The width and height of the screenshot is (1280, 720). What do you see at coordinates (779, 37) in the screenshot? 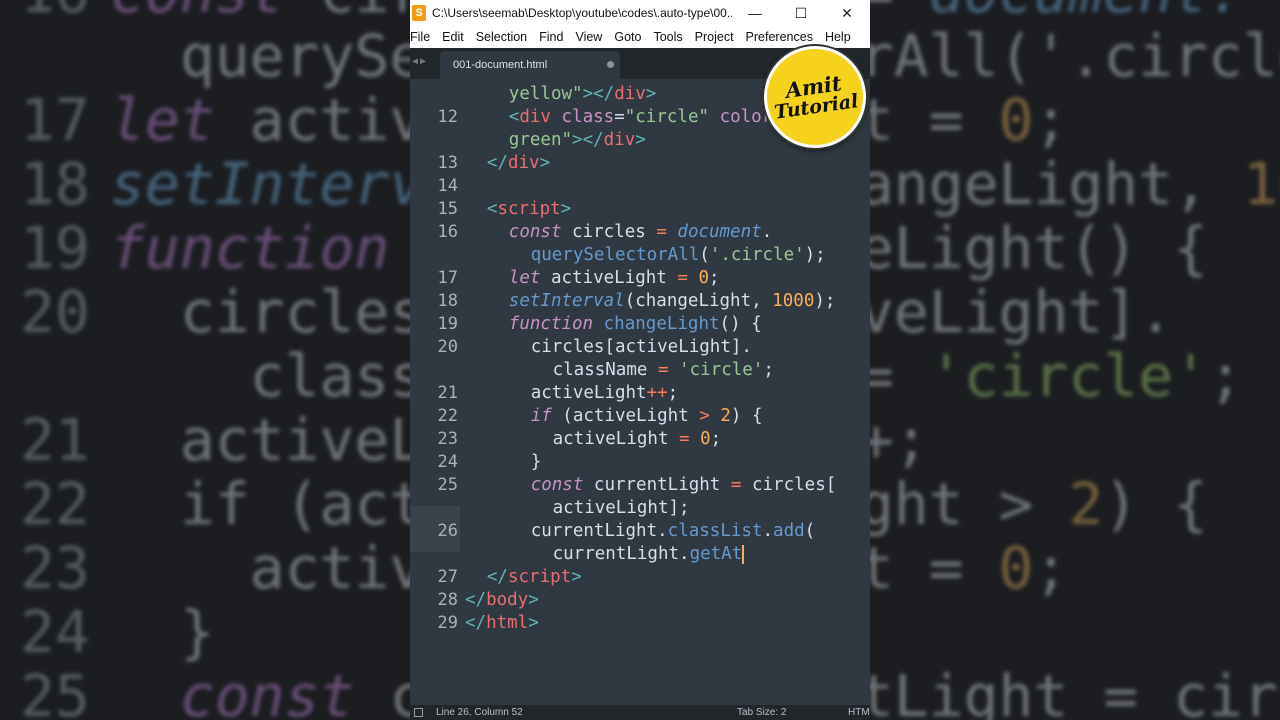
I see `menu-preferences: Preferences` at bounding box center [779, 37].